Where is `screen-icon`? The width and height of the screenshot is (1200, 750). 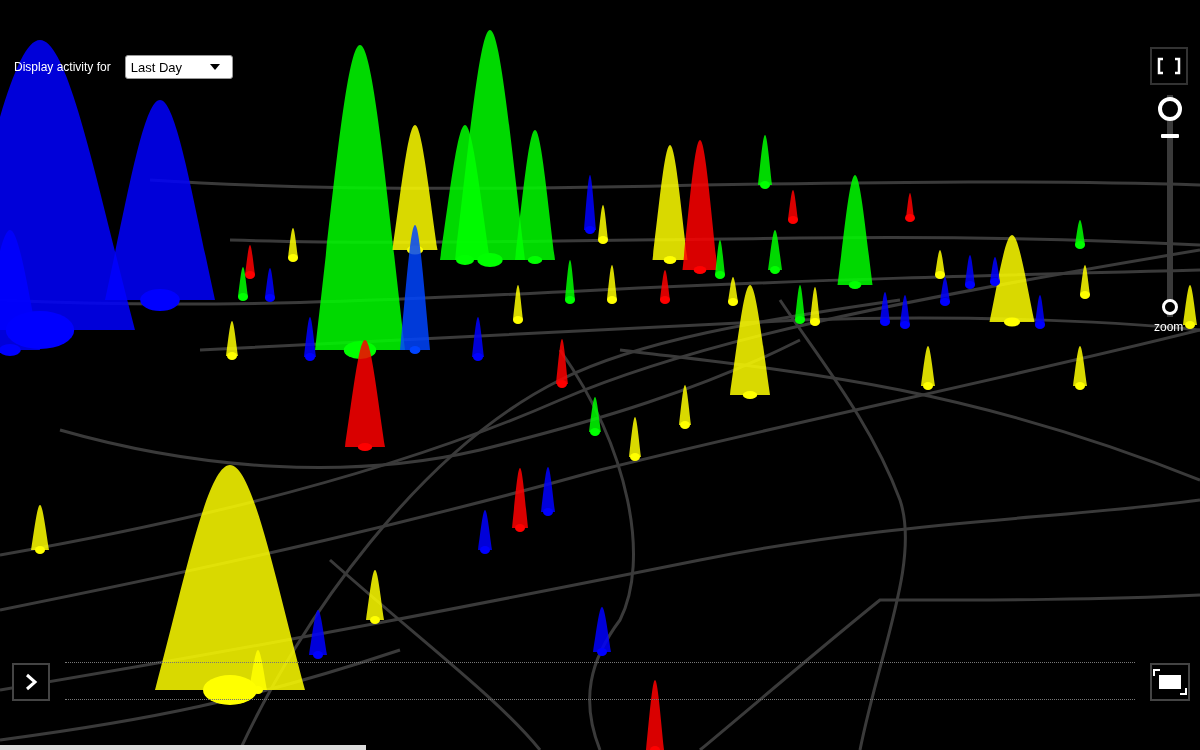 screen-icon is located at coordinates (1170, 682).